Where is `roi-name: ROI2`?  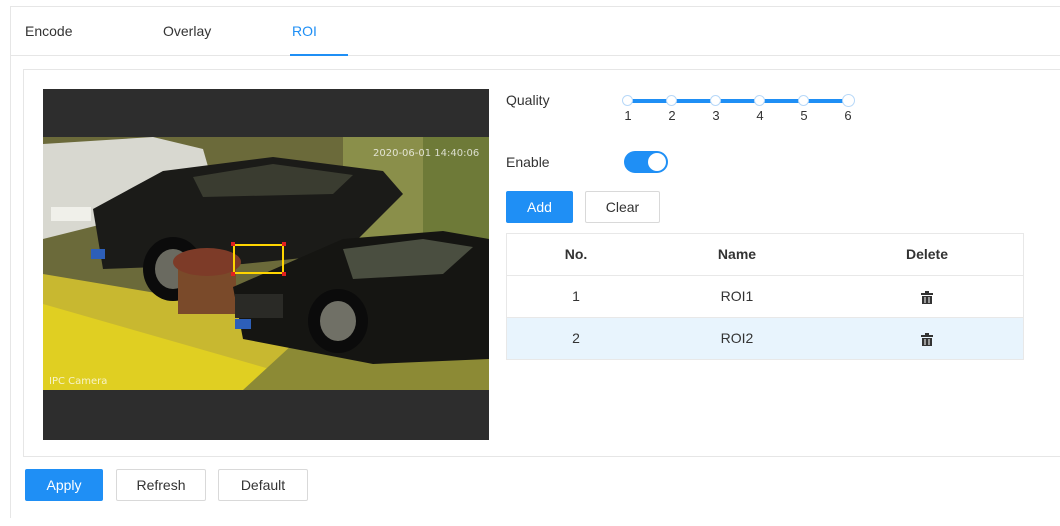 roi-name: ROI2 is located at coordinates (737, 338).